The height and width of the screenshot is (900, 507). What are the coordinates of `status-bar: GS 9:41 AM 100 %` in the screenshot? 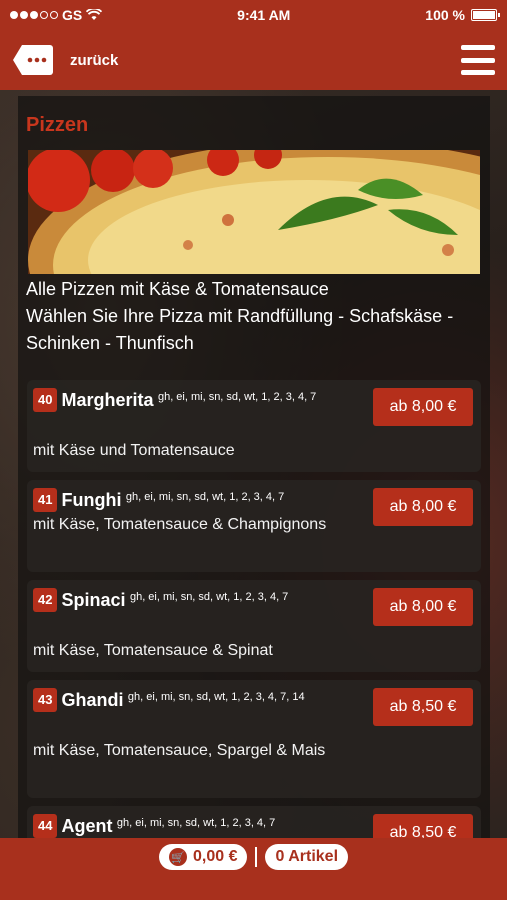 It's located at (253, 15).